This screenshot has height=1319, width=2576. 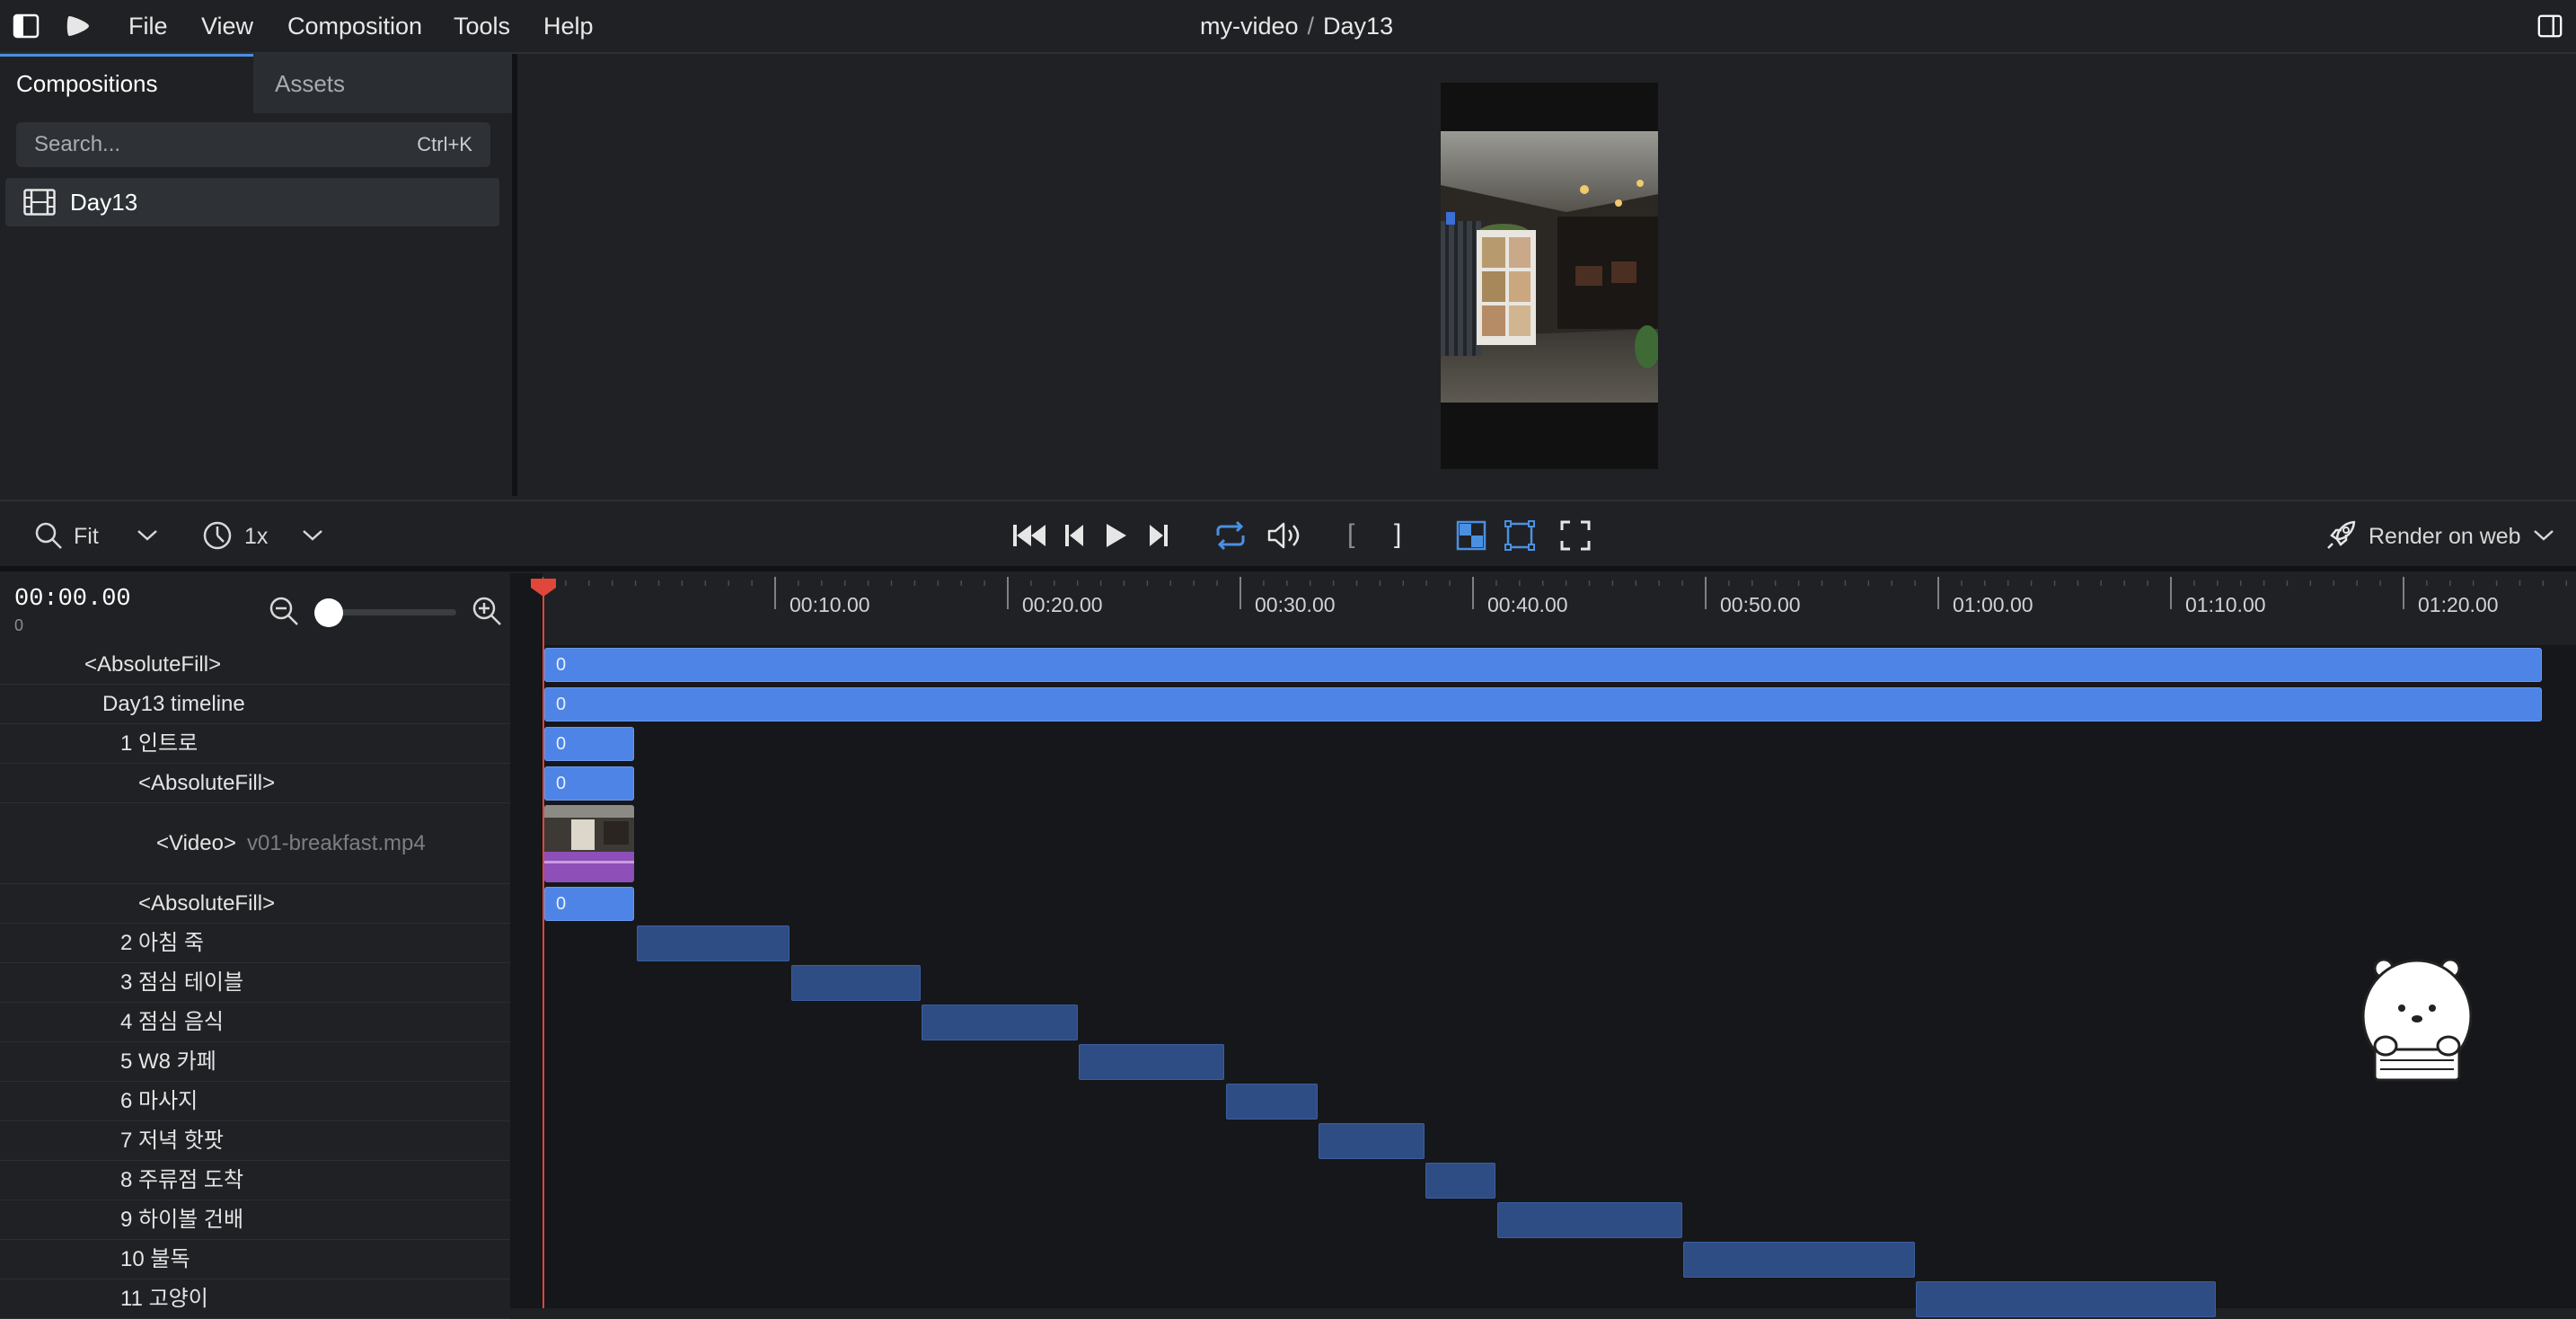 I want to click on menu-view: View, so click(x=227, y=26).